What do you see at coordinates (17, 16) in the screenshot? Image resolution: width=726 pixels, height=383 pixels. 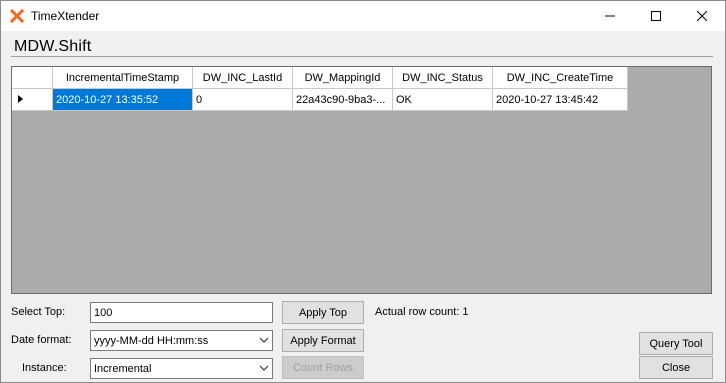 I see `timextender-x-icon` at bounding box center [17, 16].